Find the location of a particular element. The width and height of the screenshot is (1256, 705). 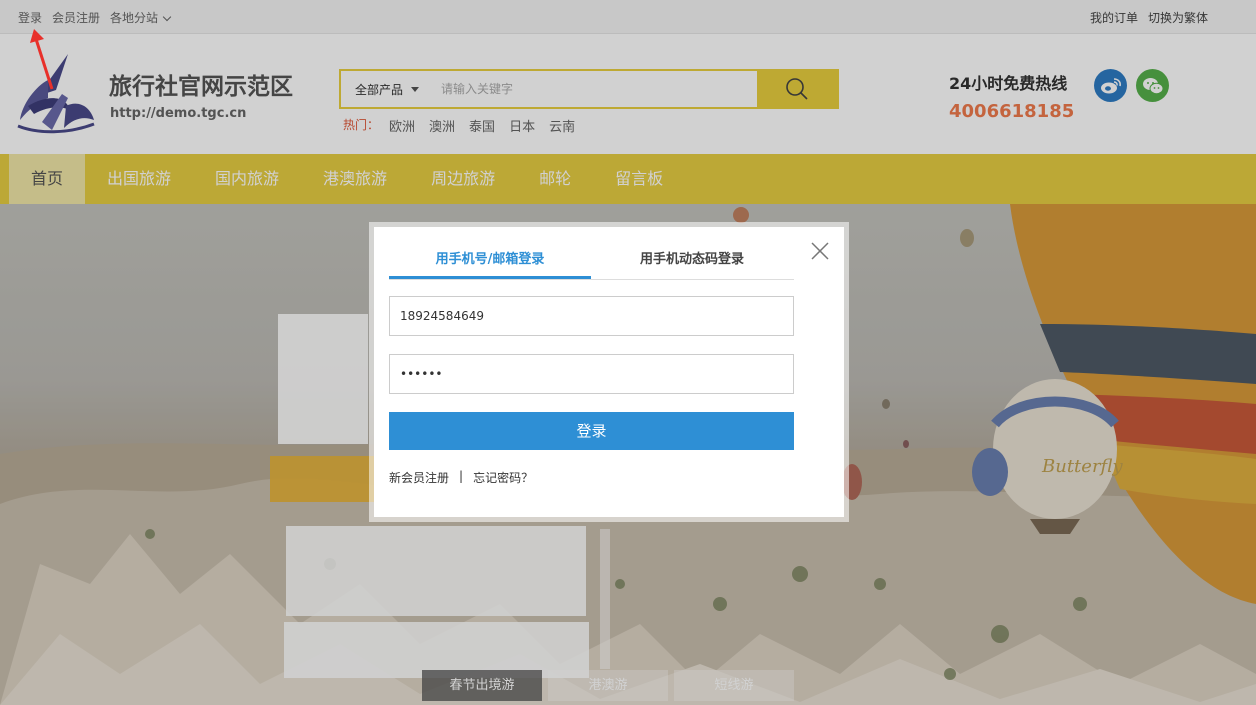

phone-email-value: 18924584649 is located at coordinates (442, 316).